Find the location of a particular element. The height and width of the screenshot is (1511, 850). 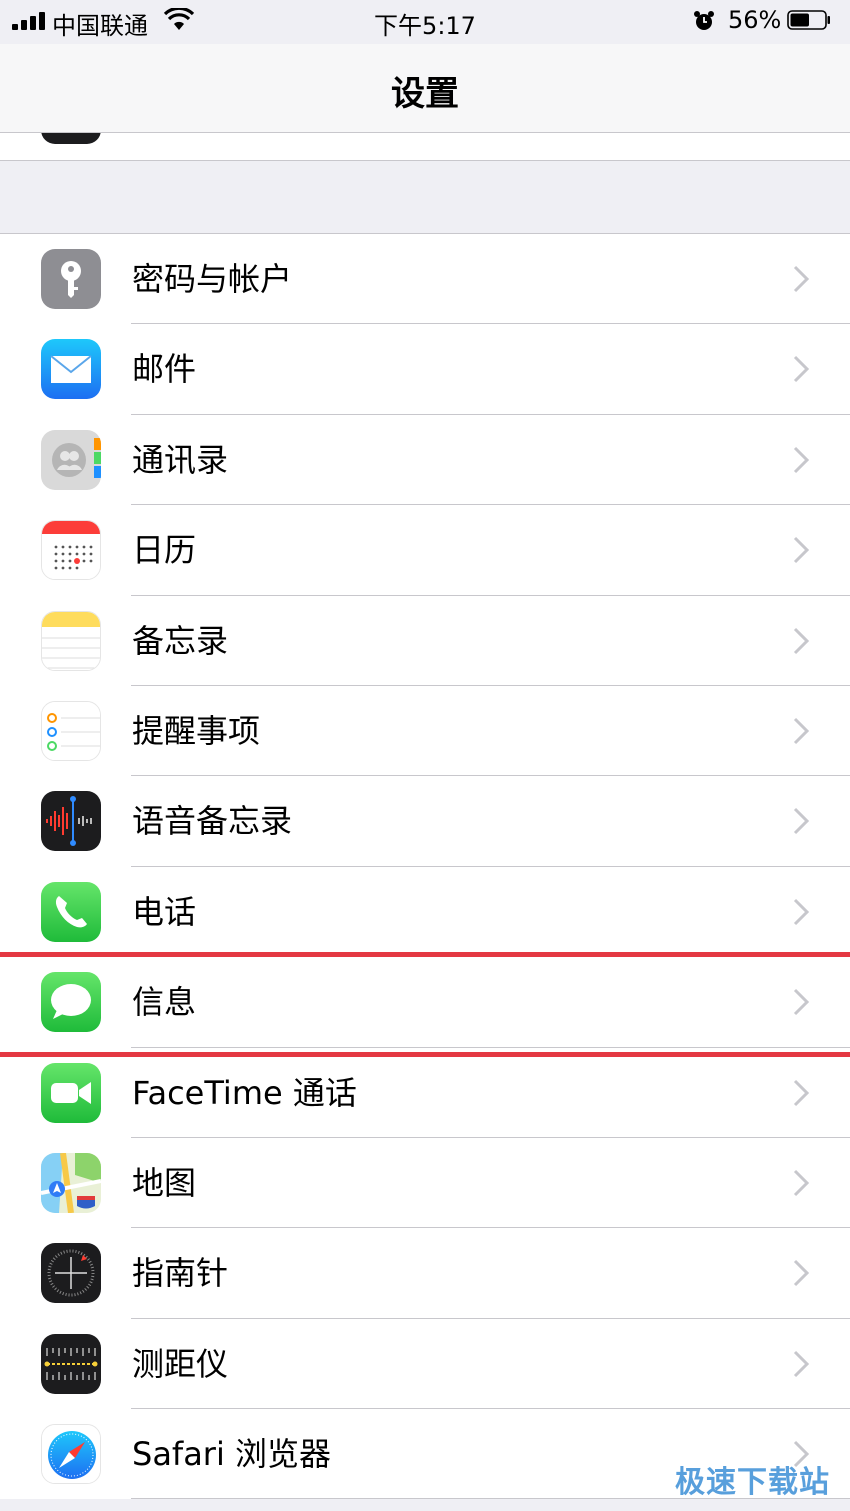

row-label: 邮件 is located at coordinates (164, 369).